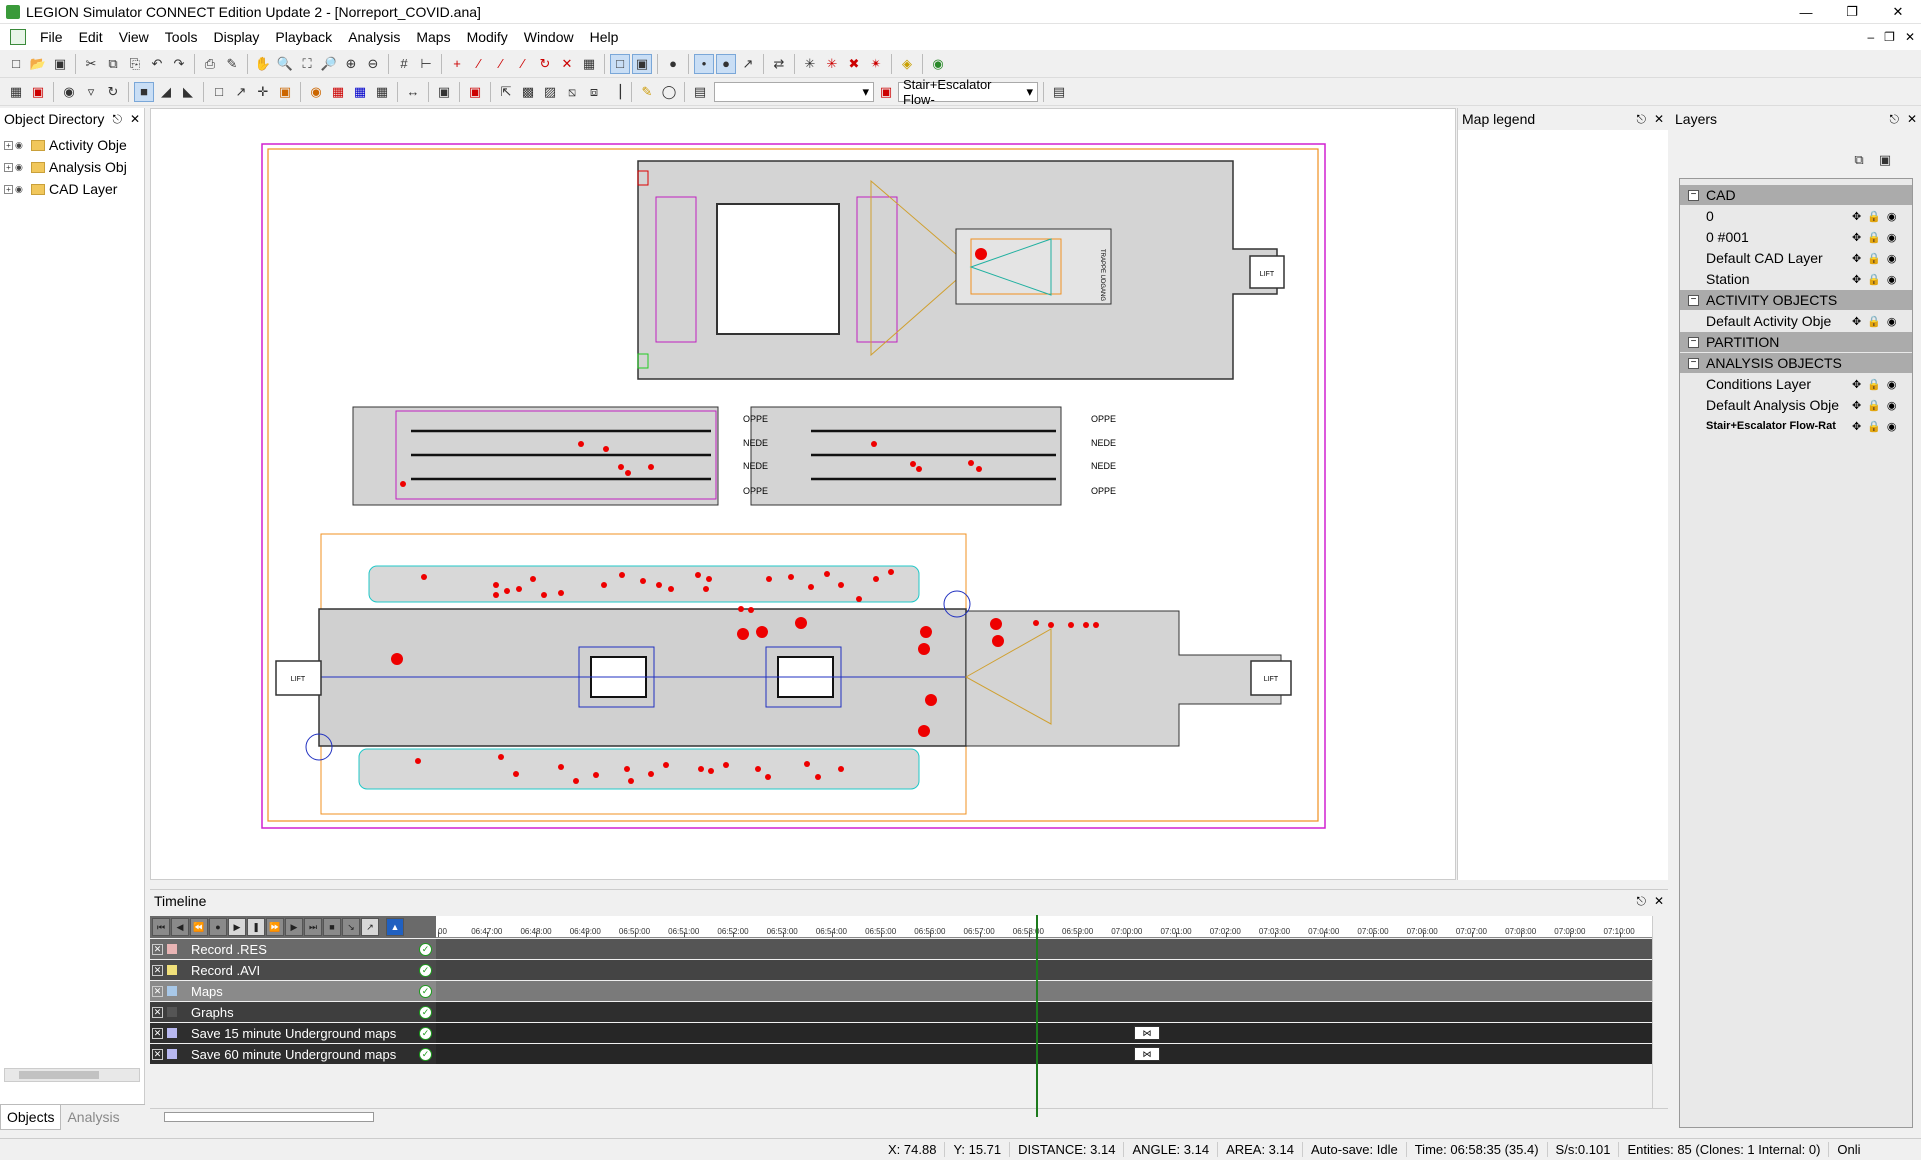 The height and width of the screenshot is (1160, 1921). I want to click on draw-line-icon: ∕, so click(479, 64).